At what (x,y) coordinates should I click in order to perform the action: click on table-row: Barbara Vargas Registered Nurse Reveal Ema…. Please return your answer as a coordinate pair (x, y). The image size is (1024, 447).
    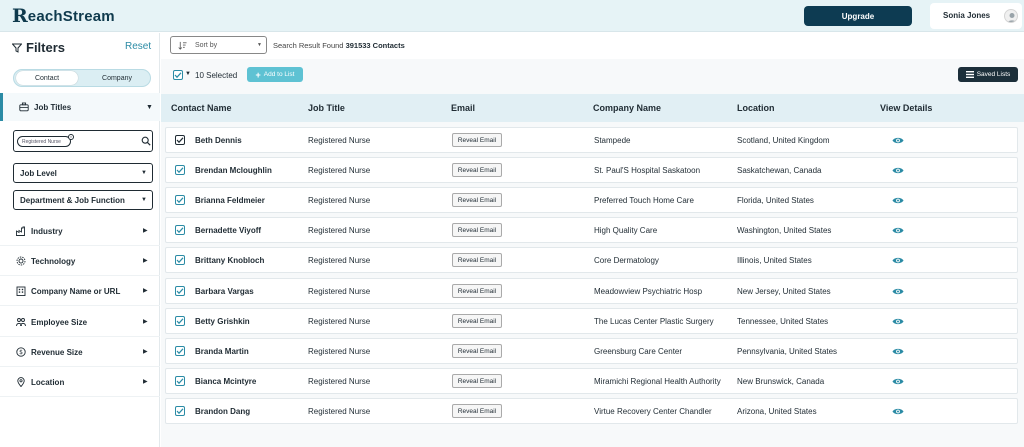
    Looking at the image, I should click on (591, 291).